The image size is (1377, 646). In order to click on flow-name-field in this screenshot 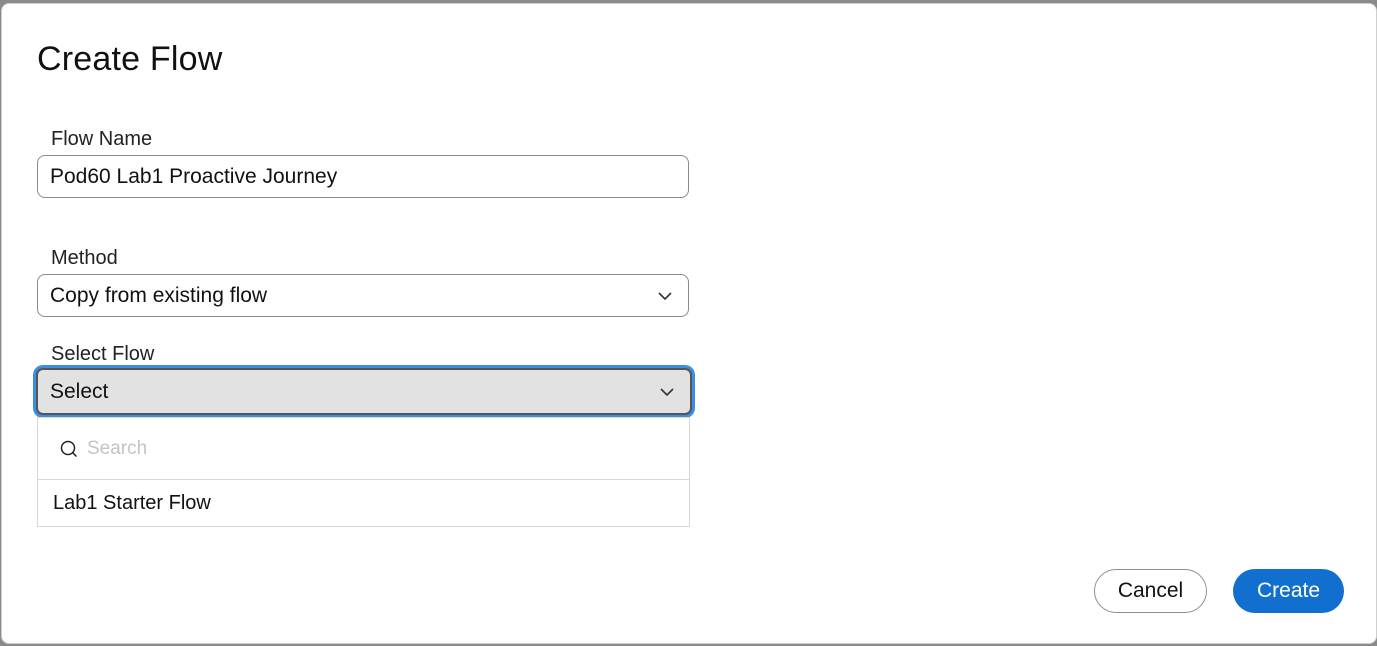, I will do `click(363, 176)`.